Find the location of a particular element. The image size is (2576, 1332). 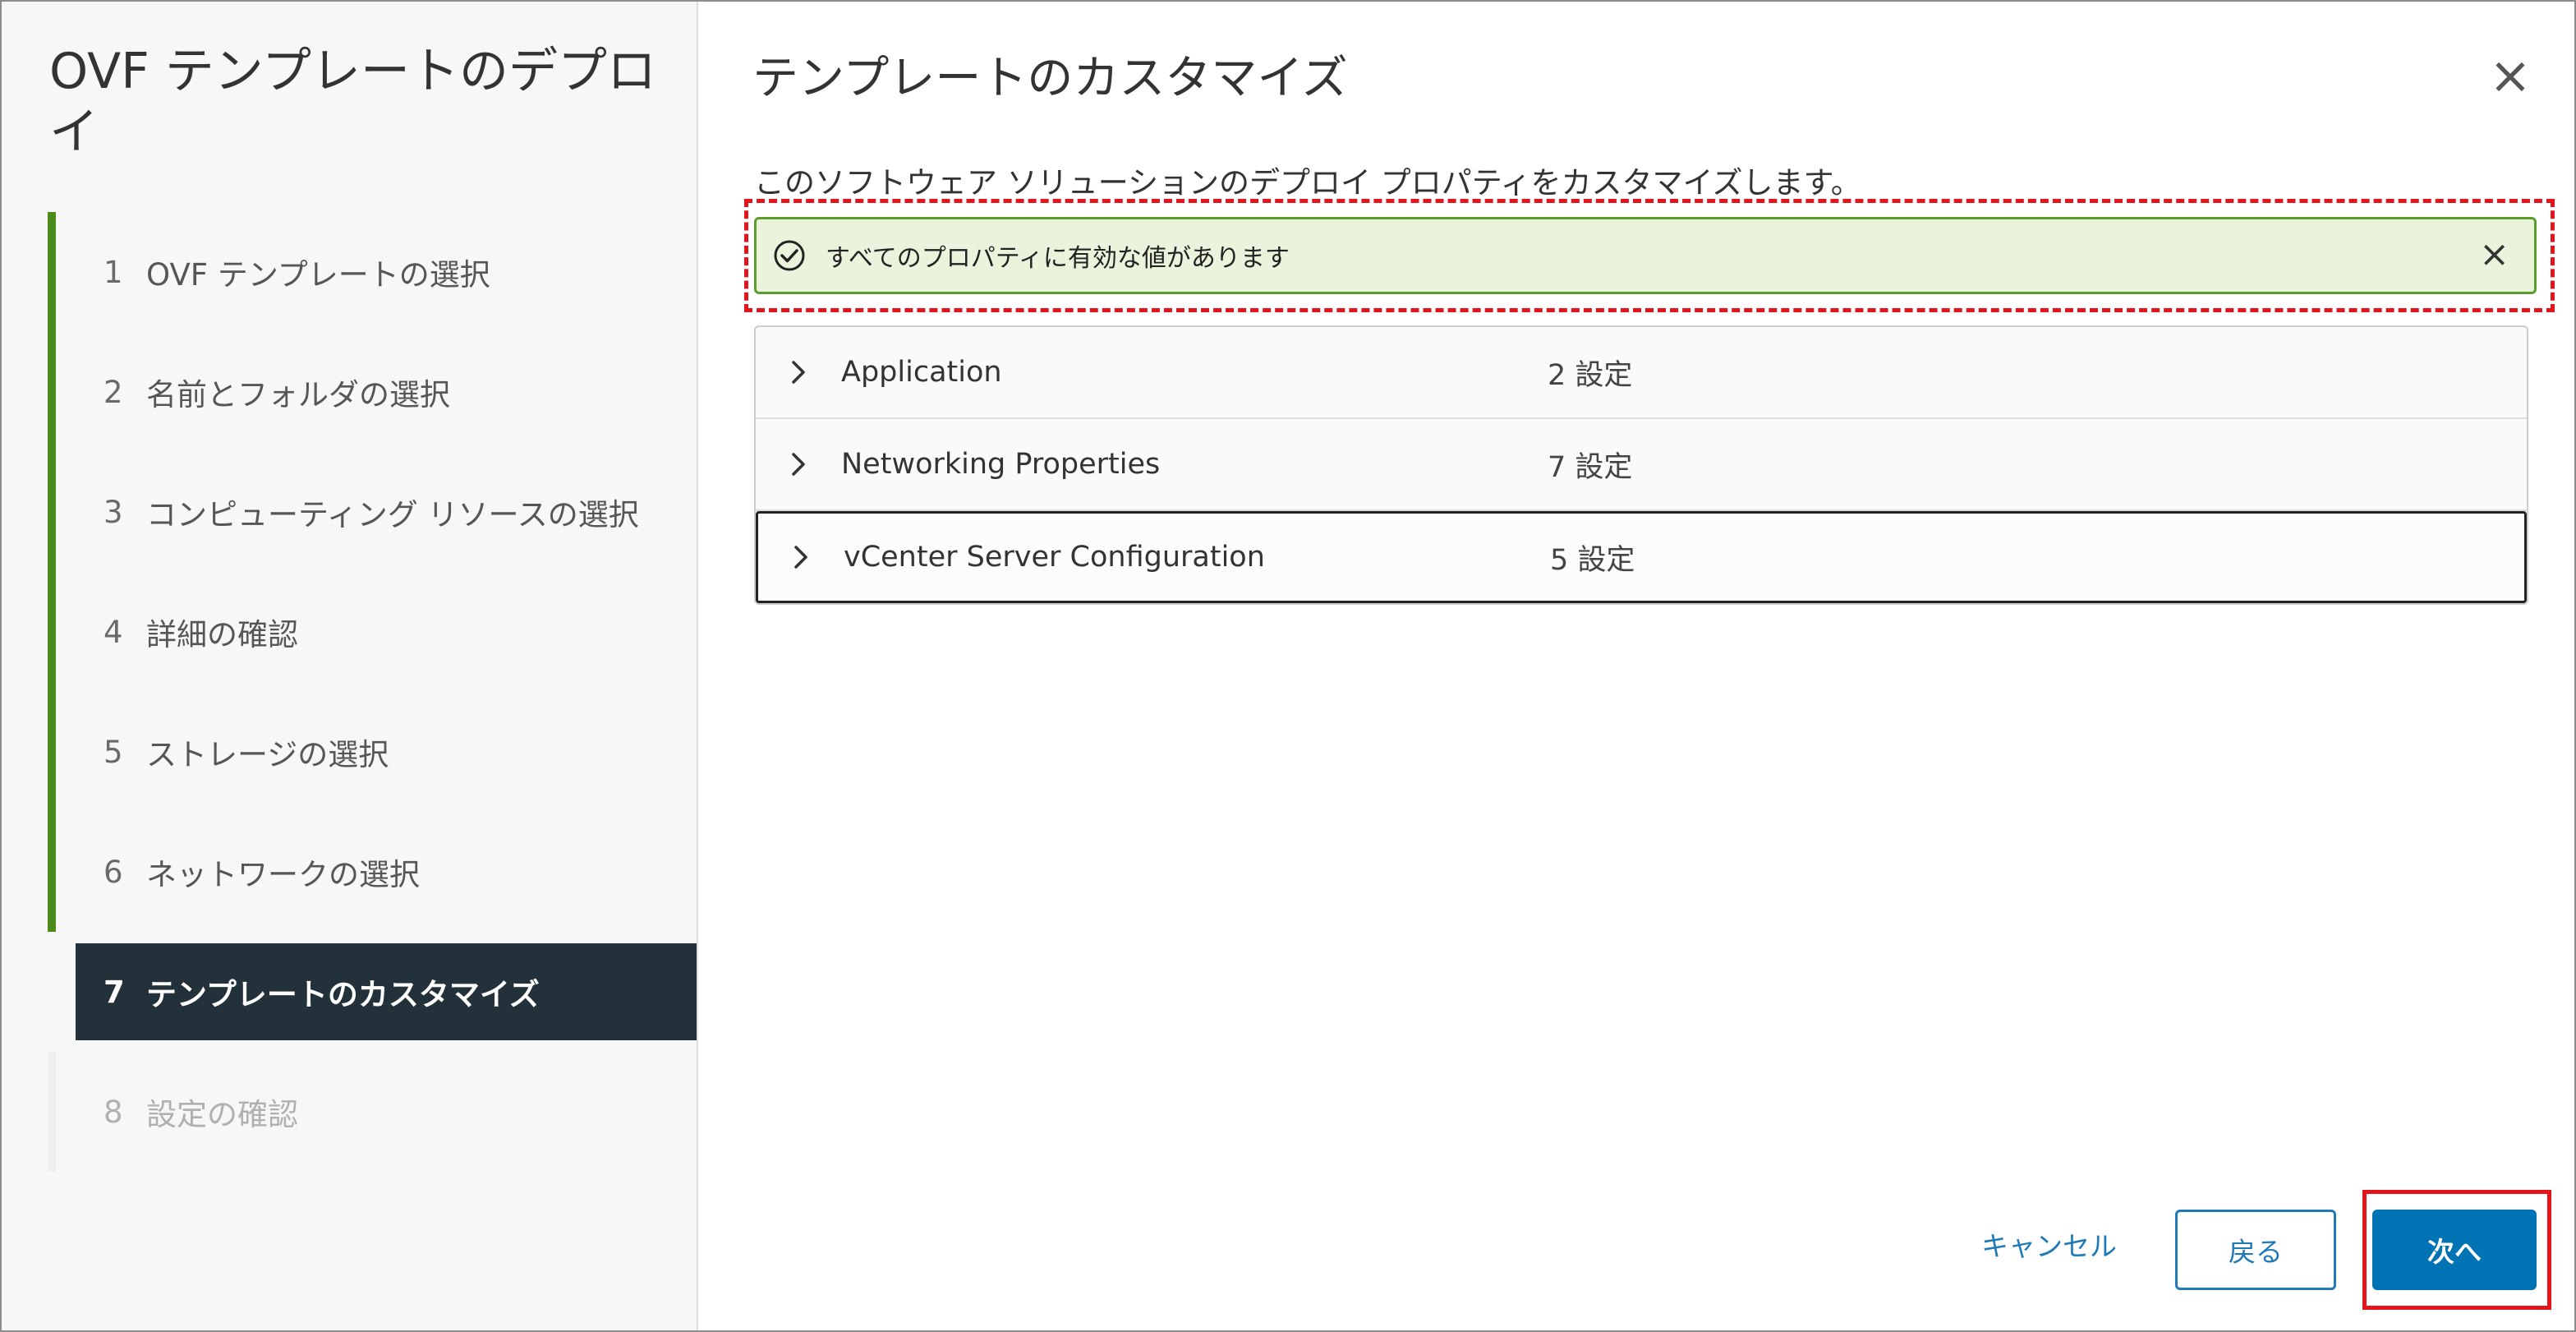

cancel-button: キャンセル is located at coordinates (2049, 1244).